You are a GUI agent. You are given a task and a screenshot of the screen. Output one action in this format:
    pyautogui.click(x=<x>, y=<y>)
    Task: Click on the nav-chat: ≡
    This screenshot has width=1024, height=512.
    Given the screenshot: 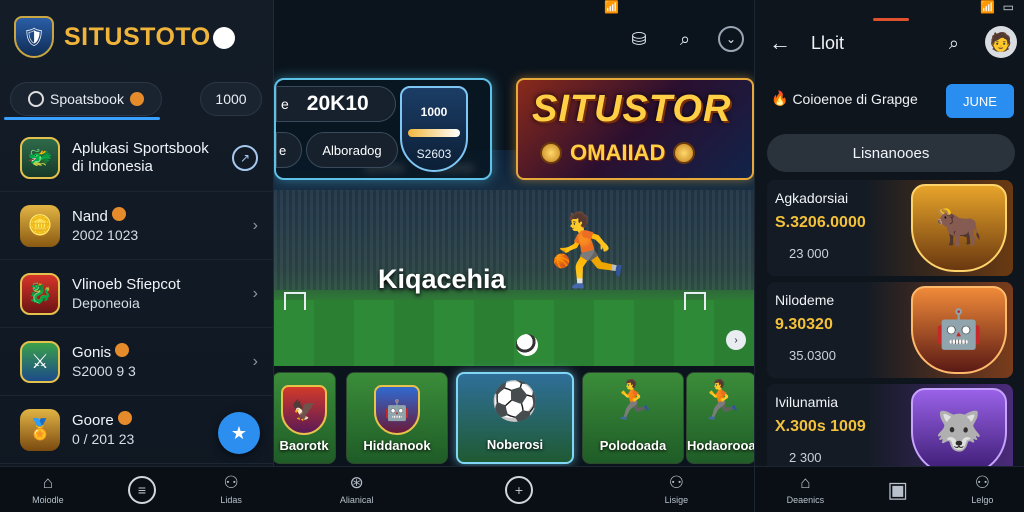 What is the action you would take?
    pyautogui.click(x=142, y=489)
    